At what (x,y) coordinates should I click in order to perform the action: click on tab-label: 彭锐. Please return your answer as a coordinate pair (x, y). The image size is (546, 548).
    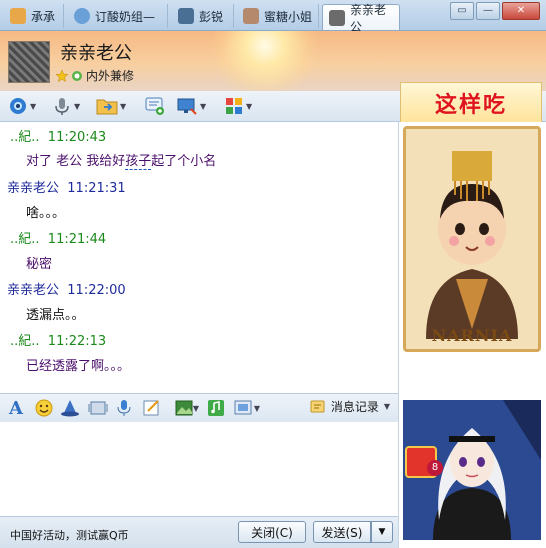
    Looking at the image, I should click on (211, 16).